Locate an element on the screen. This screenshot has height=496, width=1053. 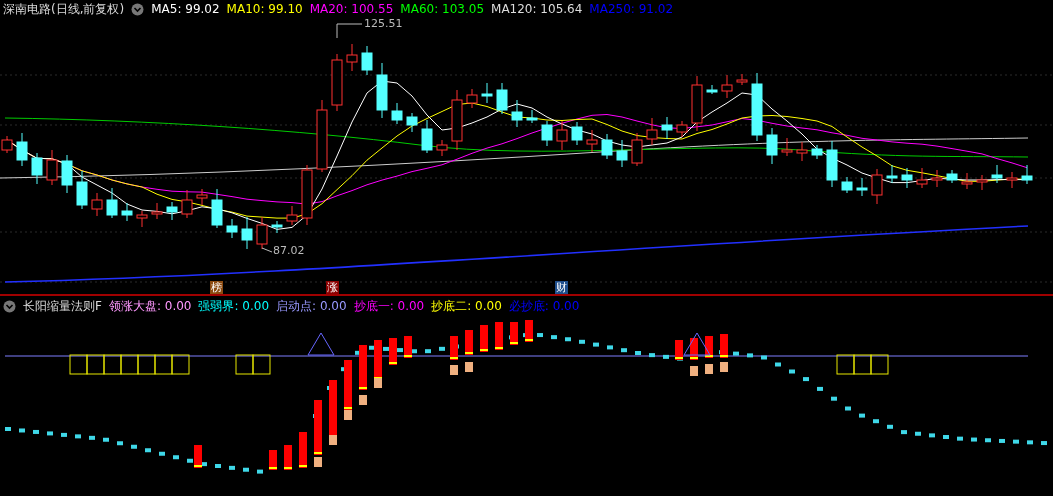
ma-legend-value: MA5: 99.02 is located at coordinates (185, 9).